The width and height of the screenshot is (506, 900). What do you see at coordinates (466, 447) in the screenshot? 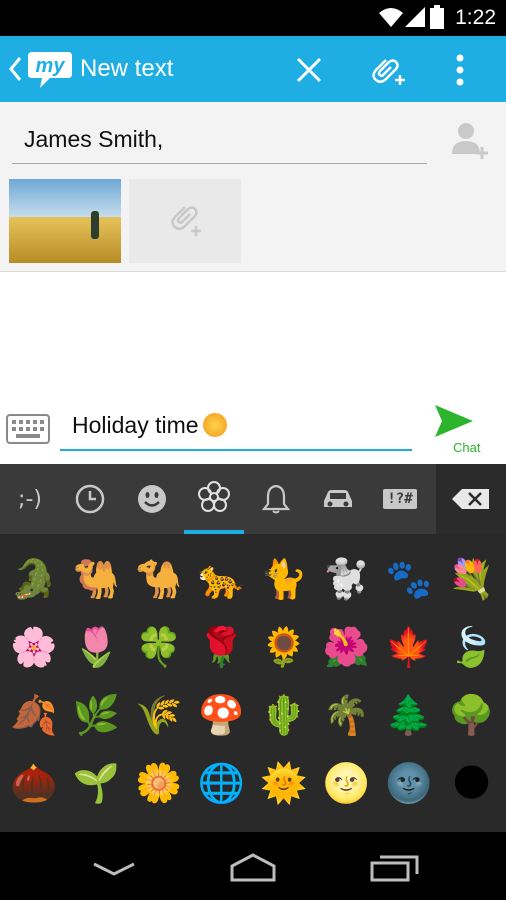
I see `send-label: Chat` at bounding box center [466, 447].